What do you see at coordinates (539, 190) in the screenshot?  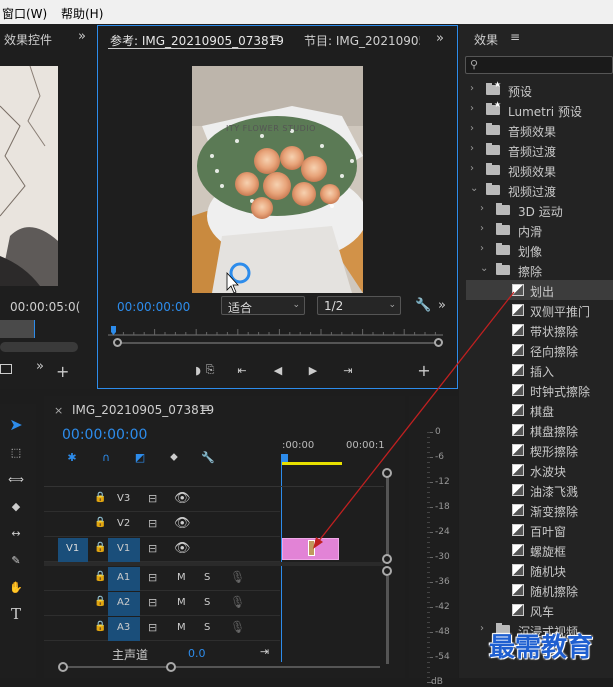 I see `effect-folder: ⌄ 视频过渡` at bounding box center [539, 190].